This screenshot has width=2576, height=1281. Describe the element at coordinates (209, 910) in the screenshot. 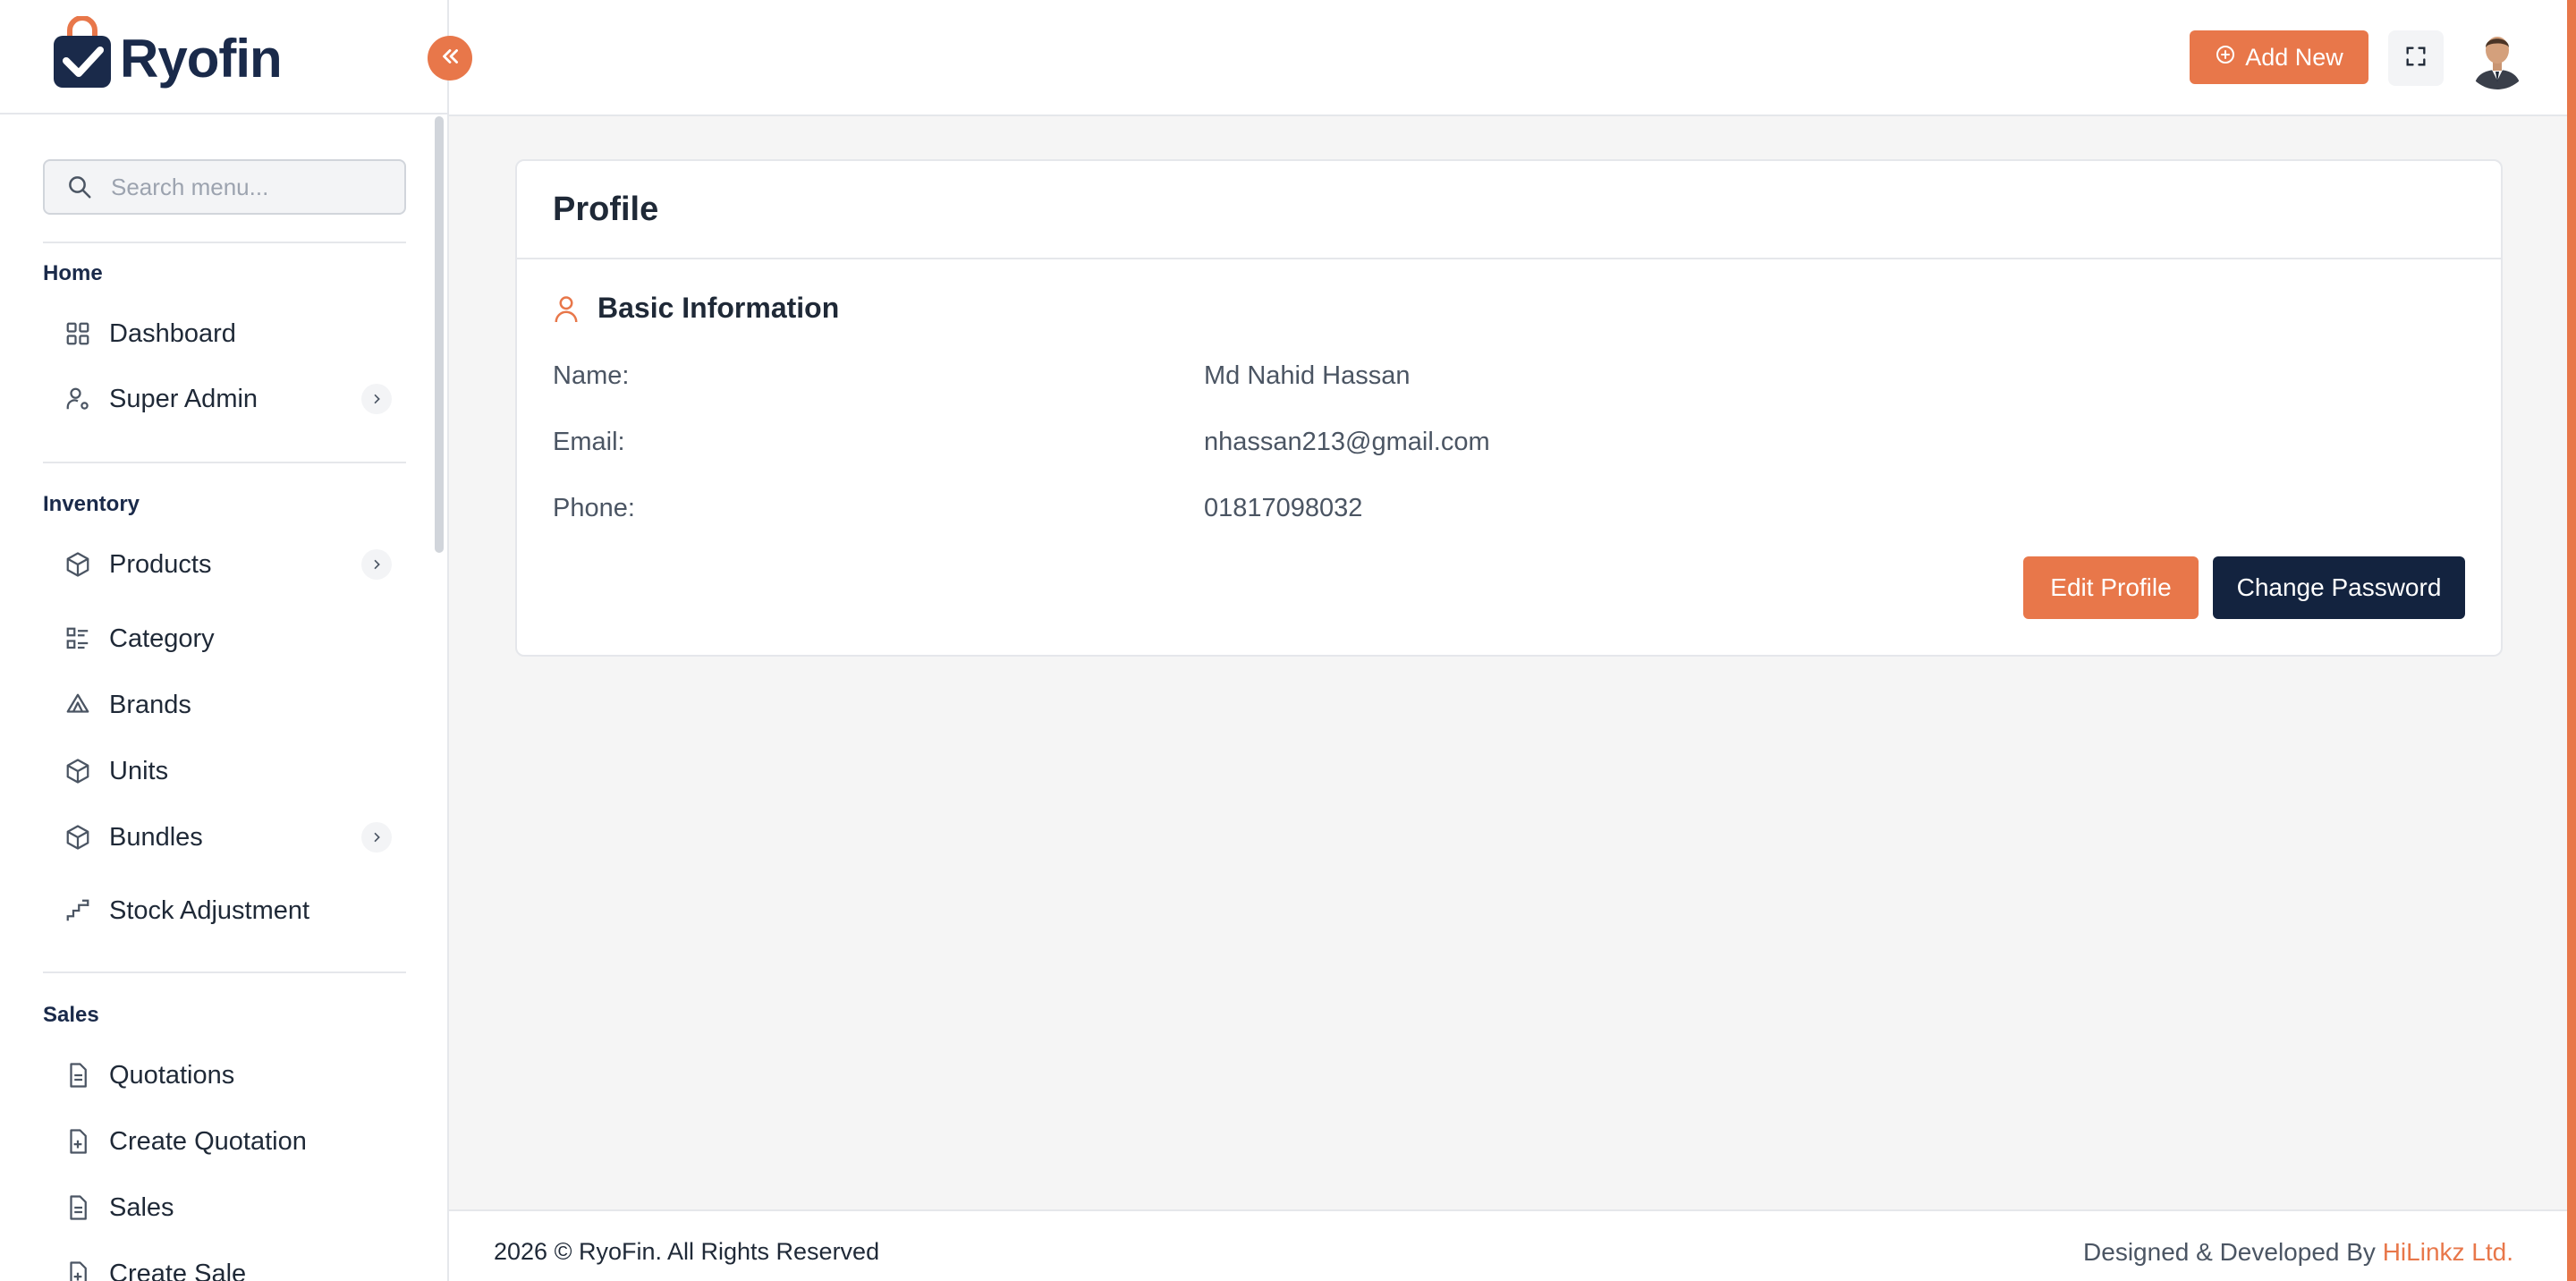

I see `sidebar-item-label: Stock Adjustment` at that location.